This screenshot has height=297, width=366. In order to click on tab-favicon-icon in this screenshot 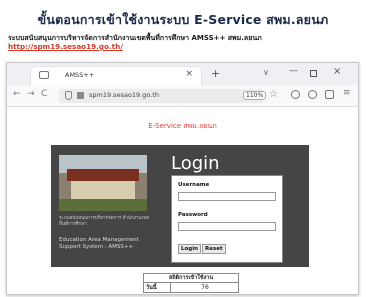, I will do `click(44, 75)`.